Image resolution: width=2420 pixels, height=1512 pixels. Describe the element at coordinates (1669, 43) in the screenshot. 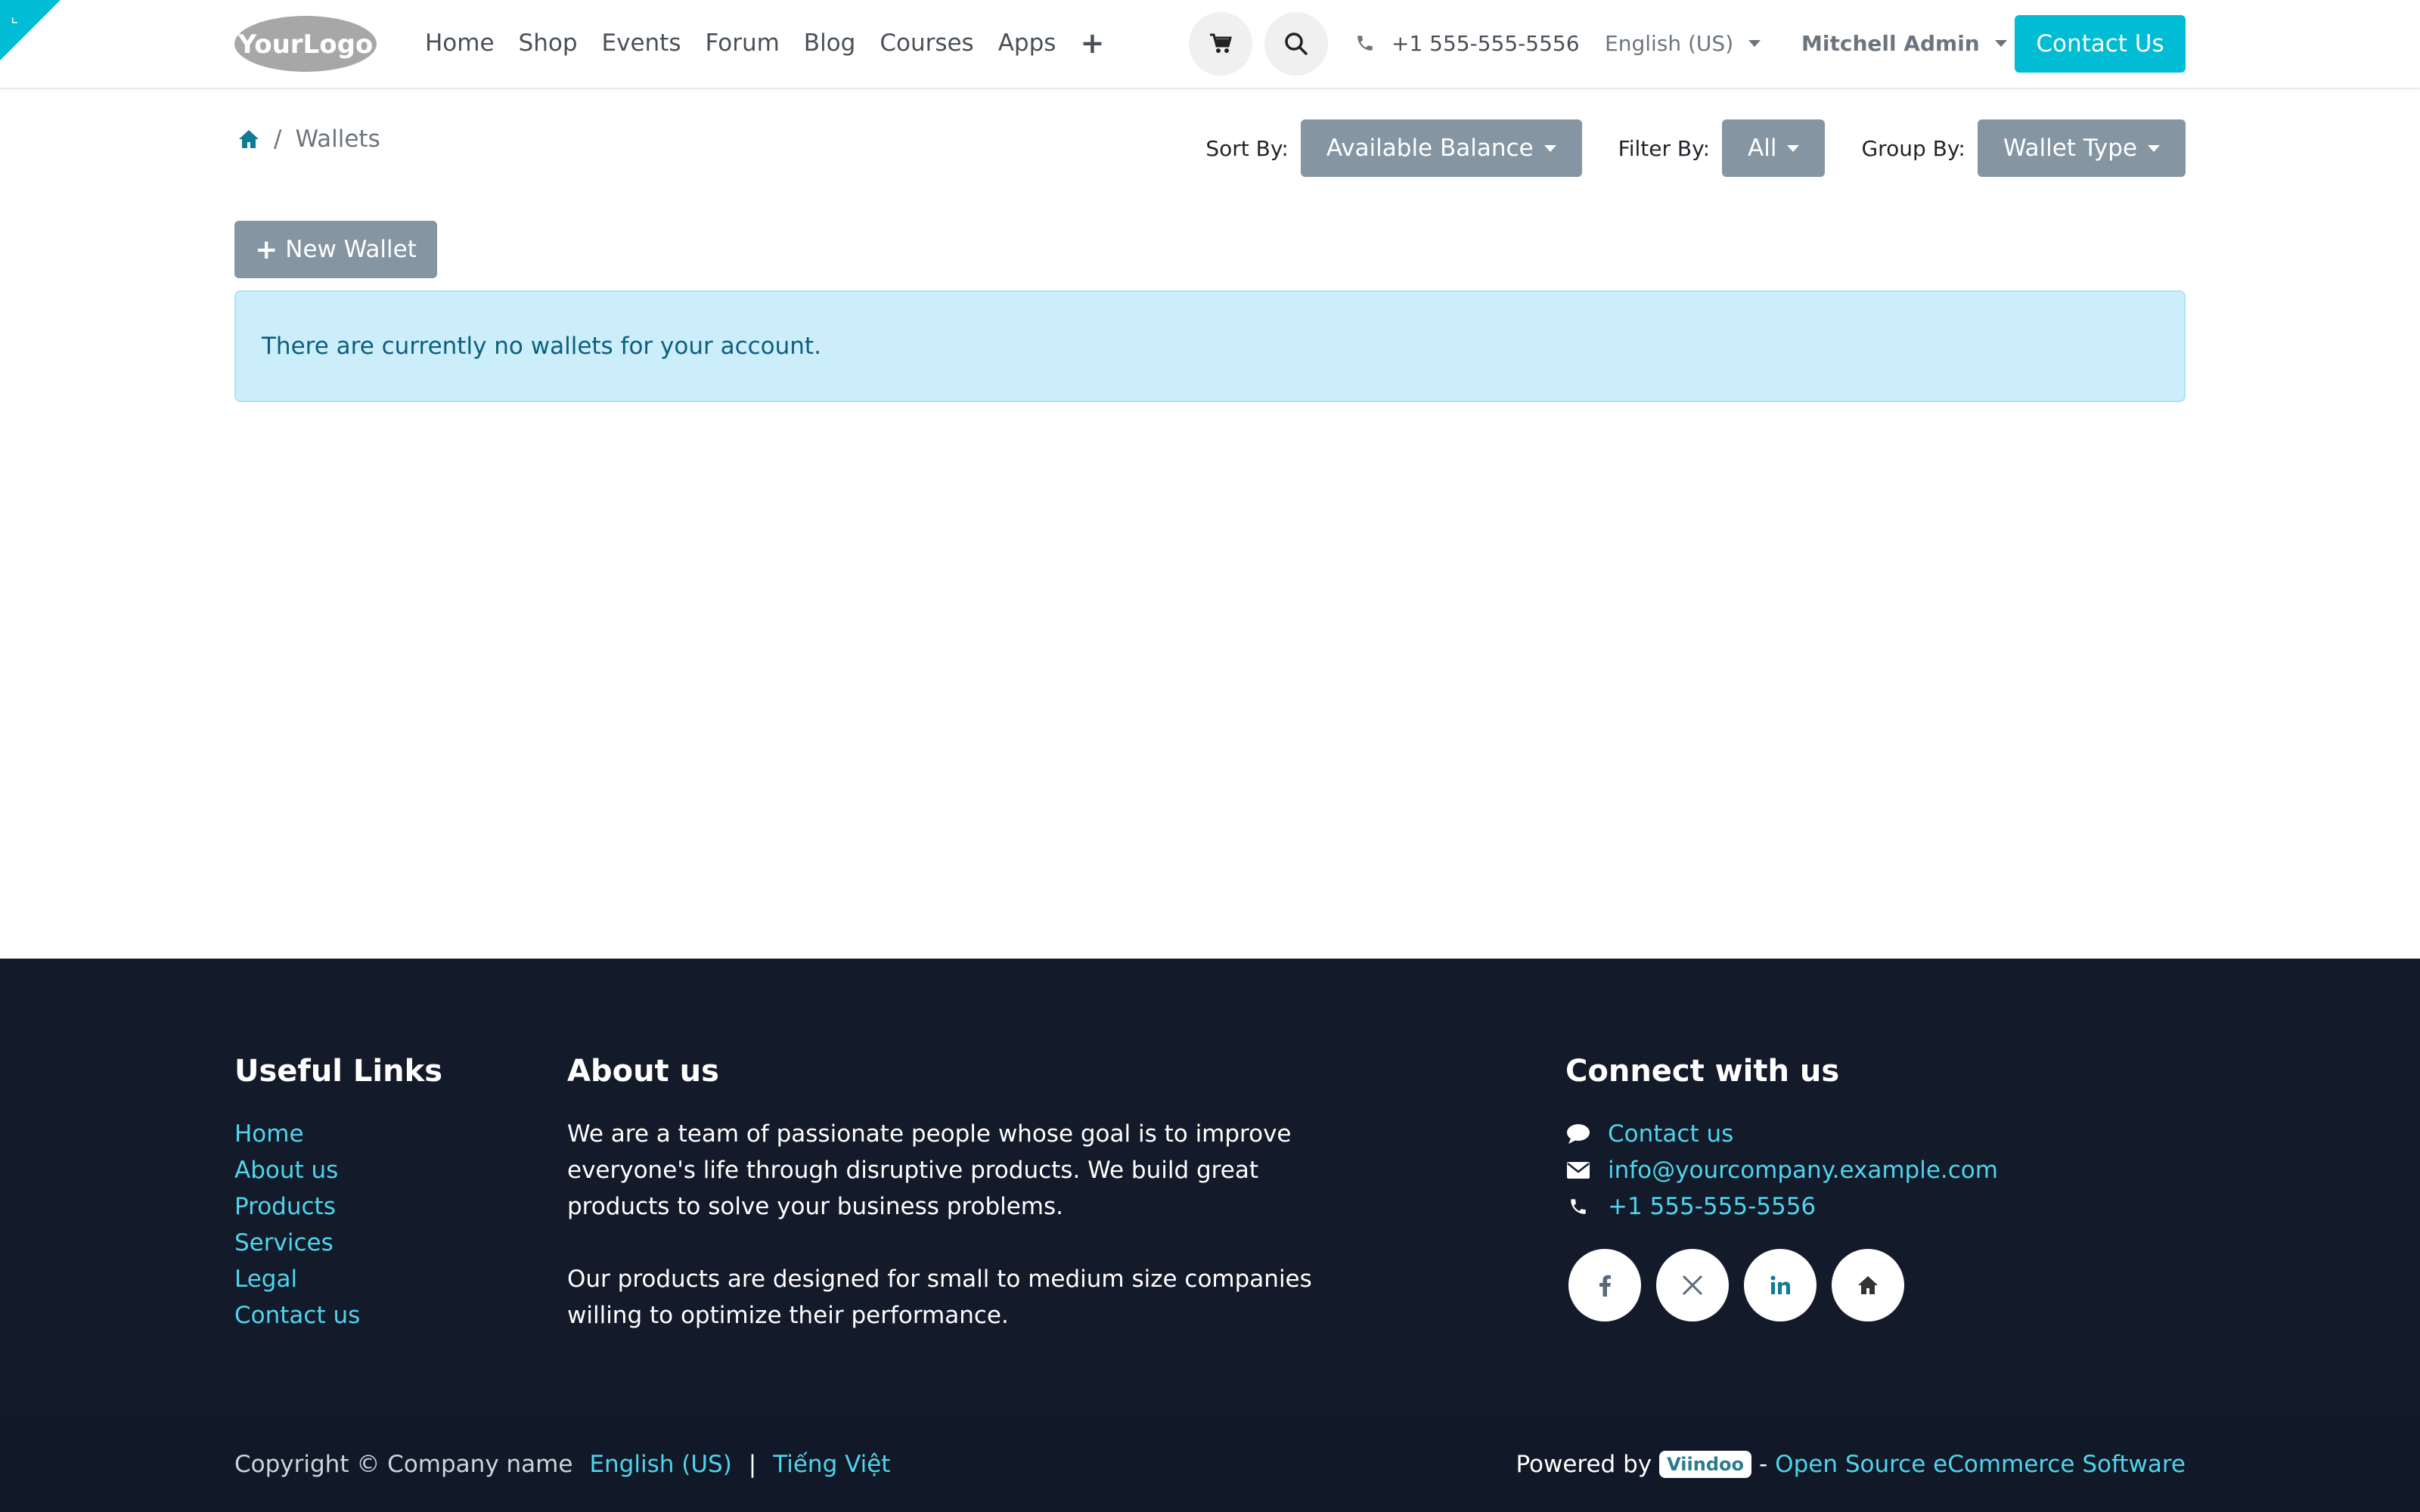

I see `language-label: English (US)` at that location.